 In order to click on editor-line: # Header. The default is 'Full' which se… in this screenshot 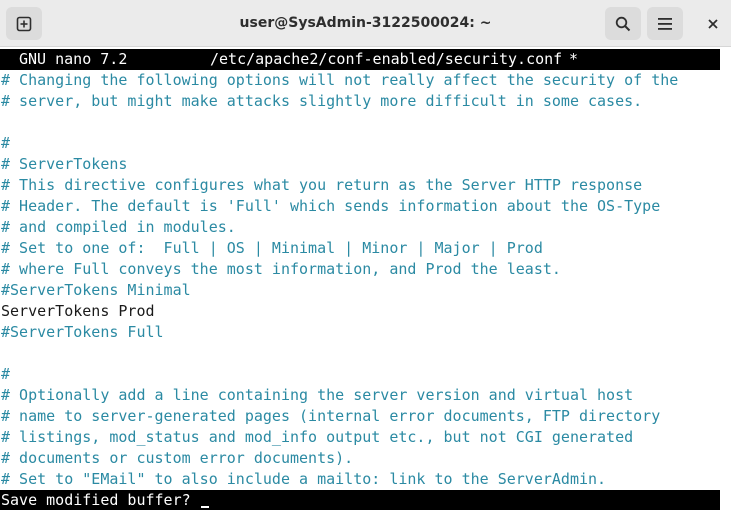, I will do `click(331, 206)`.